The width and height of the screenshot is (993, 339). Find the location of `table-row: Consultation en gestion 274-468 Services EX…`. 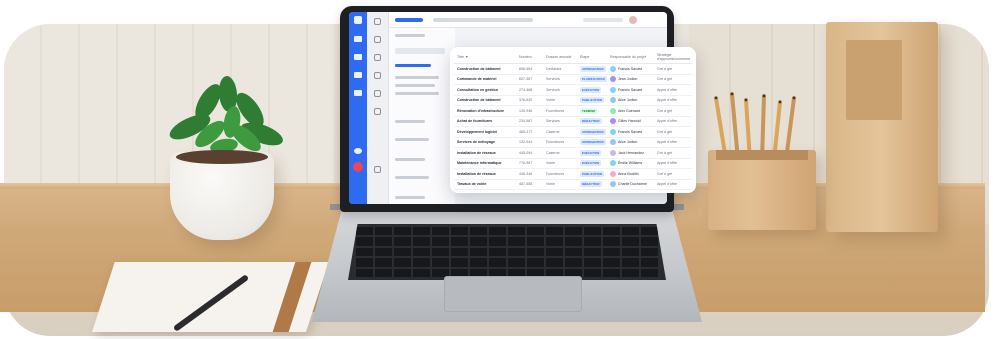

table-row: Consultation en gestion 274-468 Services EX… is located at coordinates (573, 90).